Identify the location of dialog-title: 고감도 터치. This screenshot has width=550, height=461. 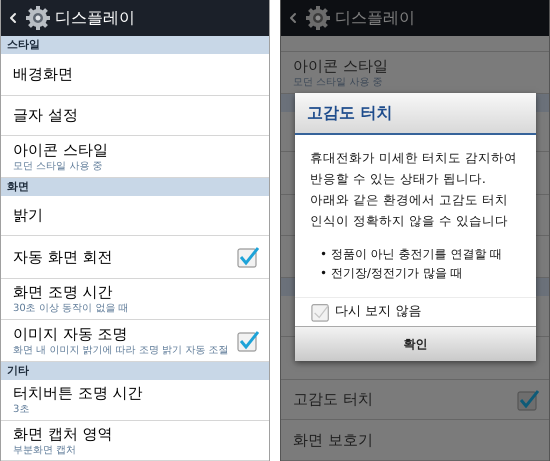
(350, 113).